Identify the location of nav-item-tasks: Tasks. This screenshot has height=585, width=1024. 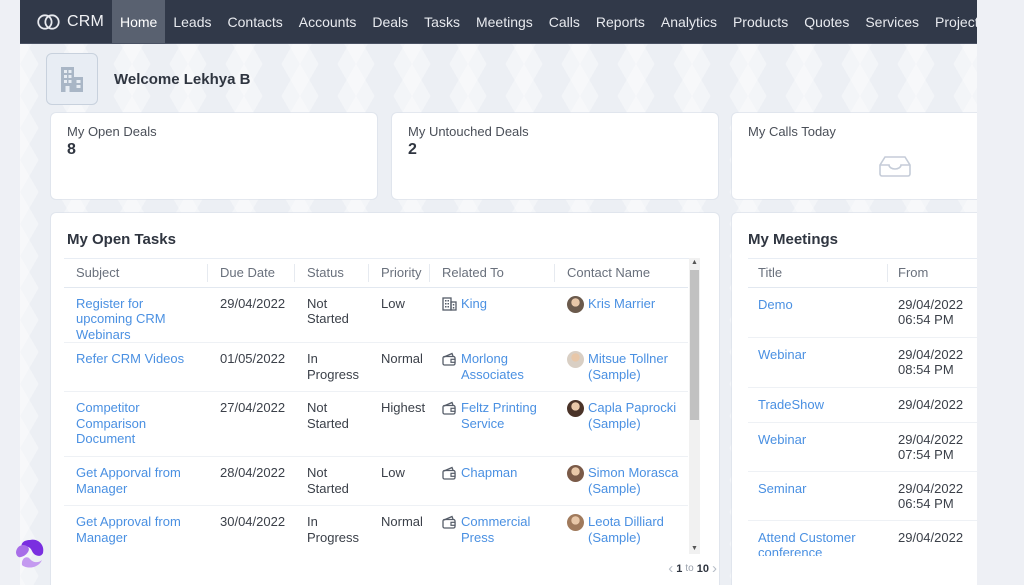
(442, 21).